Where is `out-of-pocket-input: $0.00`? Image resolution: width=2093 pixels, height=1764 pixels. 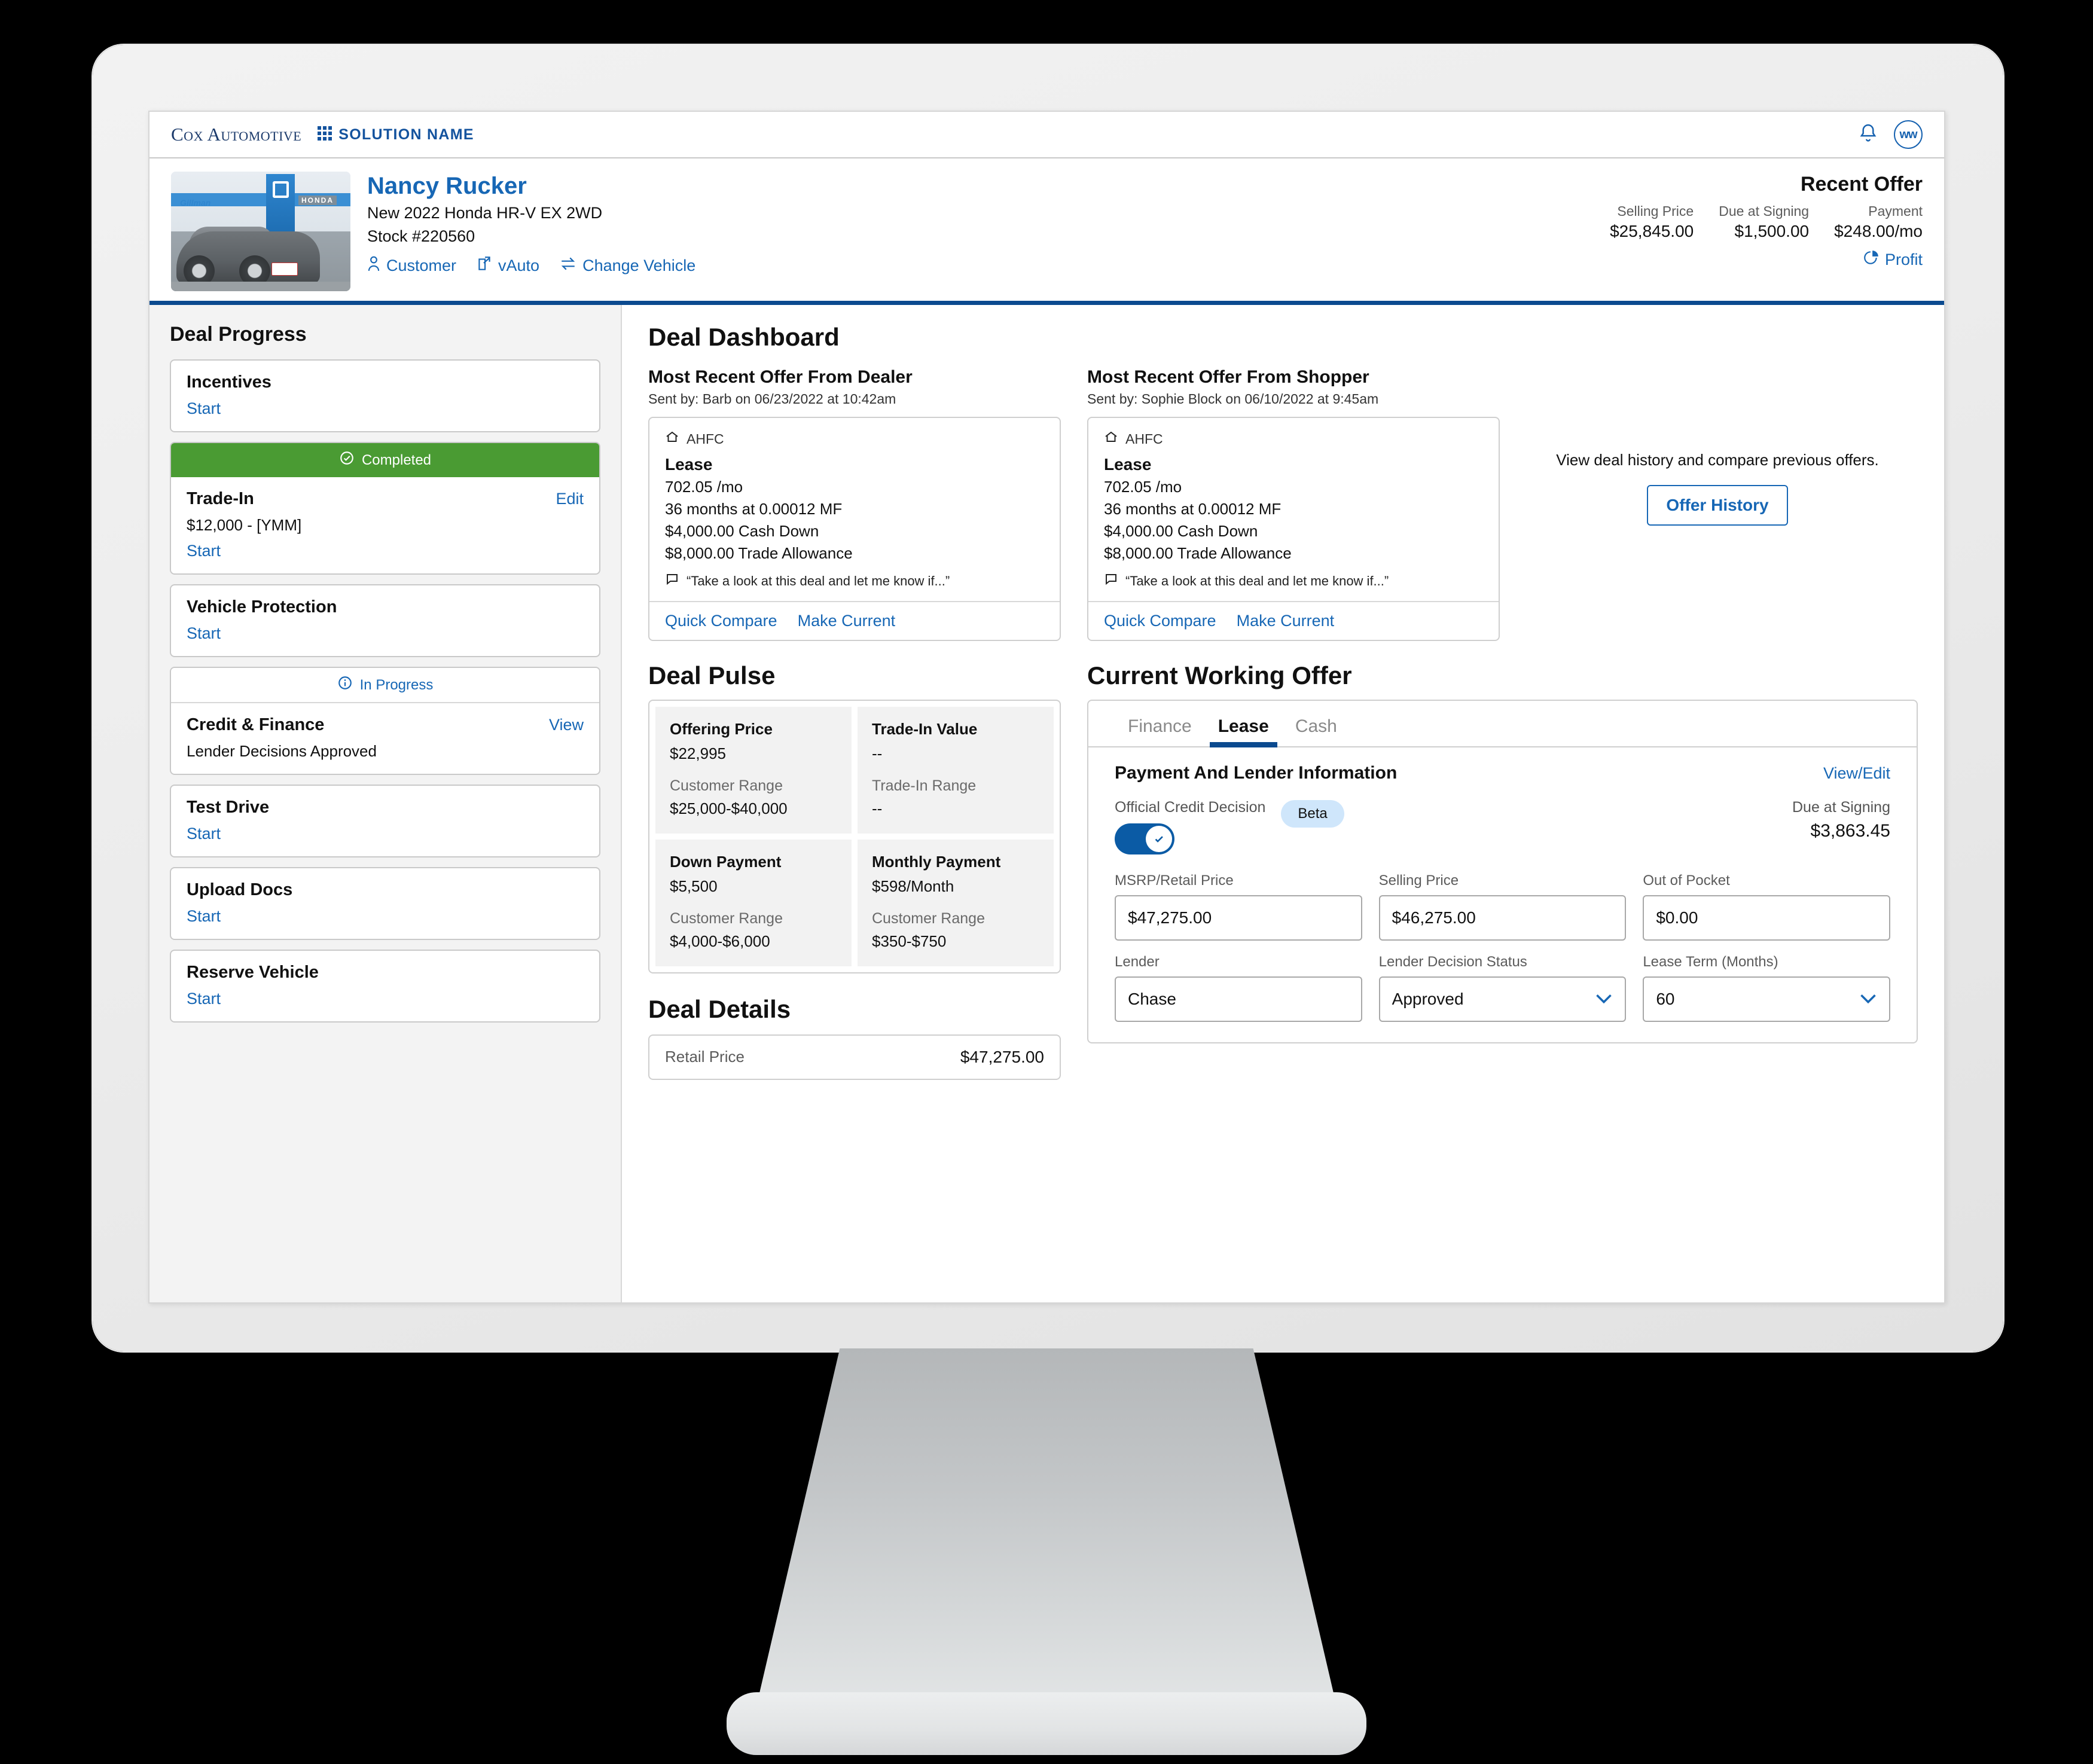
out-of-pocket-input: $0.00 is located at coordinates (1766, 918).